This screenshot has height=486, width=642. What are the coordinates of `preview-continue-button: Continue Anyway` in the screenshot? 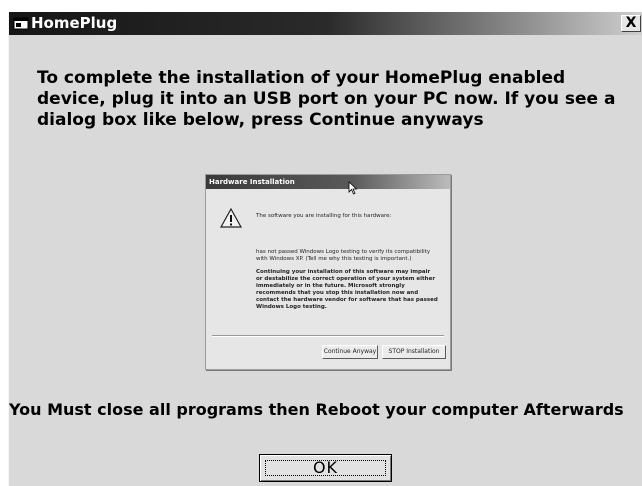 It's located at (350, 352).